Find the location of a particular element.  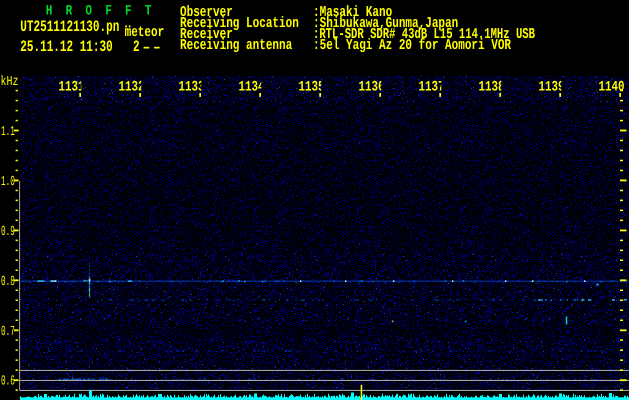

svg-text: 1131 is located at coordinates (72, 88).